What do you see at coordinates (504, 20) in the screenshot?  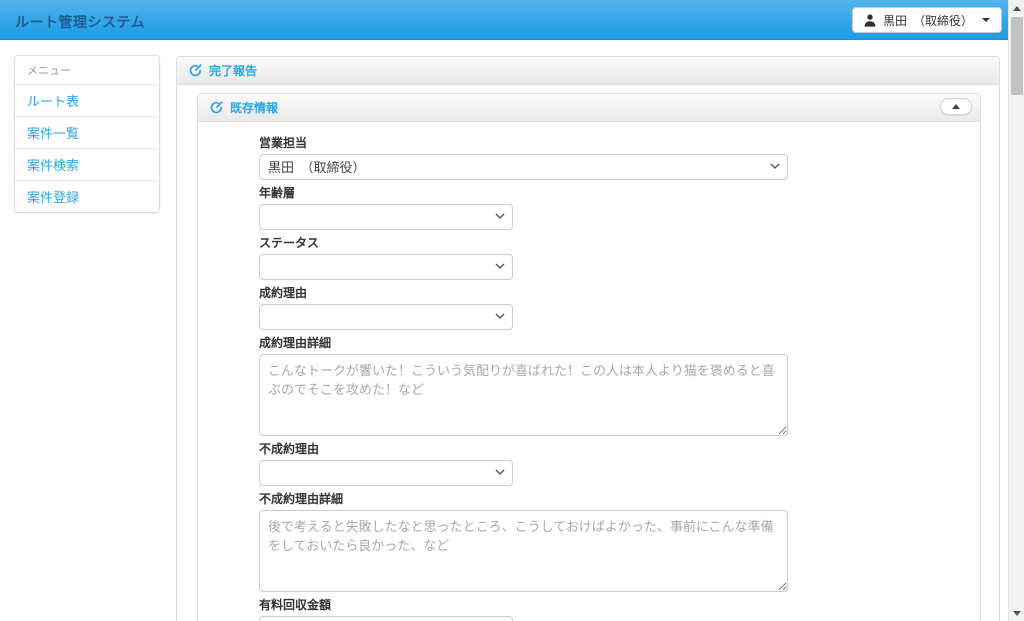 I see `navbar: ルート管理システム 黒田 （取締役）` at bounding box center [504, 20].